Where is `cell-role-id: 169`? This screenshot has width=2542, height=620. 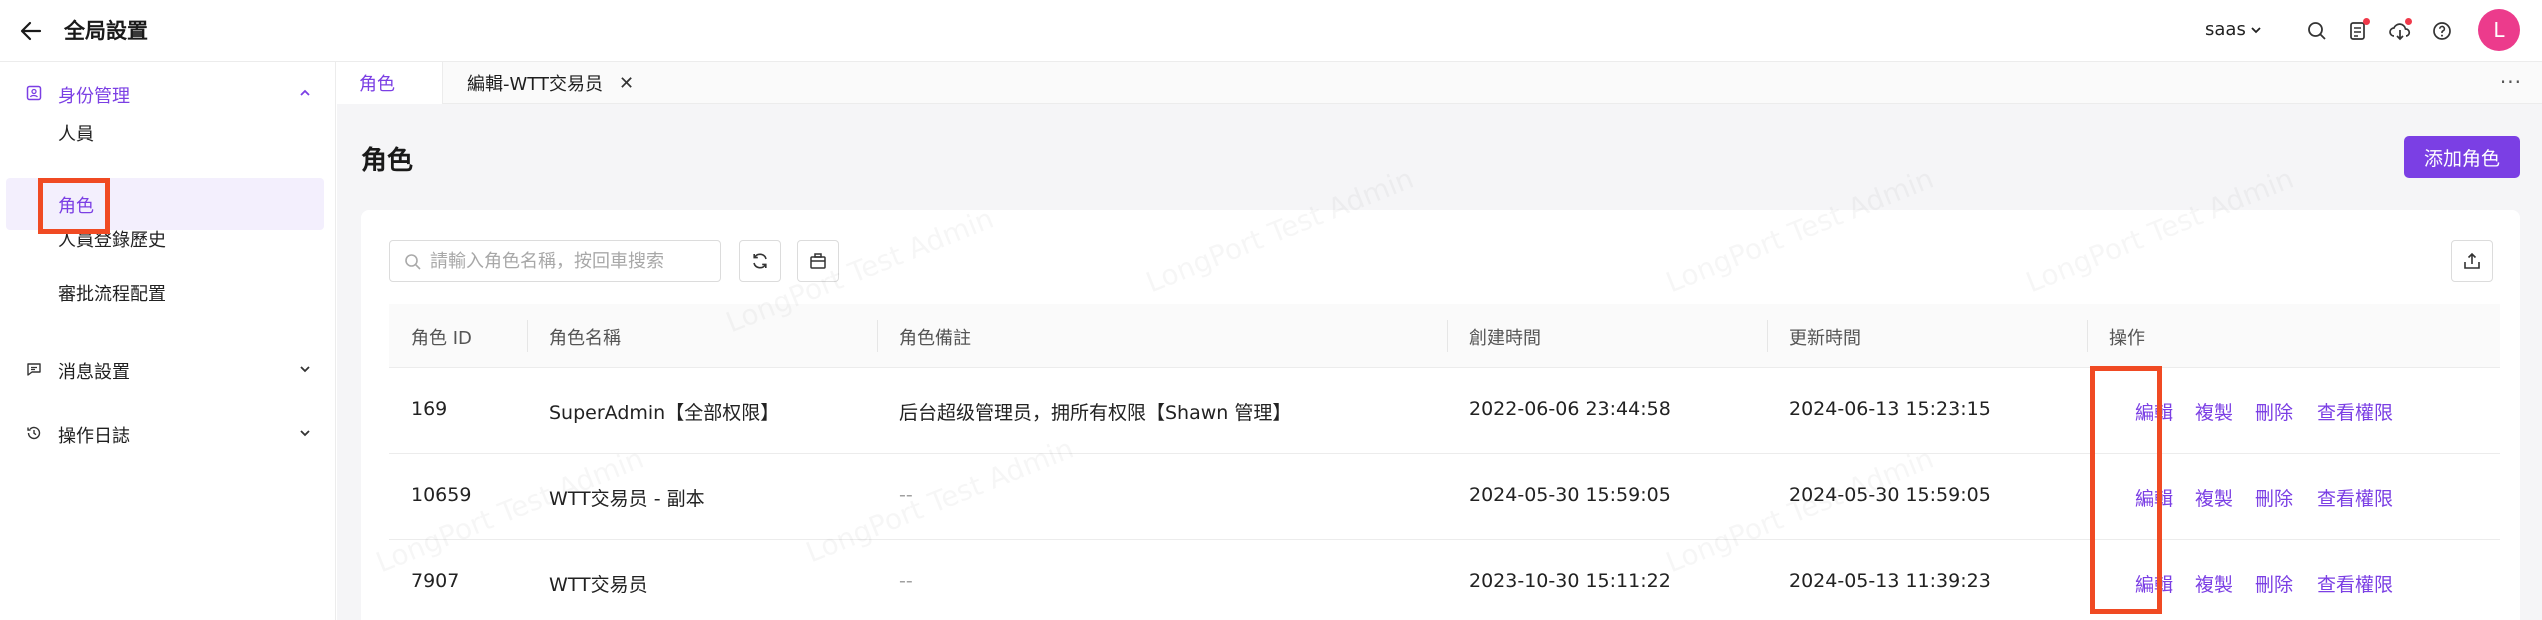 cell-role-id: 169 is located at coordinates (429, 409).